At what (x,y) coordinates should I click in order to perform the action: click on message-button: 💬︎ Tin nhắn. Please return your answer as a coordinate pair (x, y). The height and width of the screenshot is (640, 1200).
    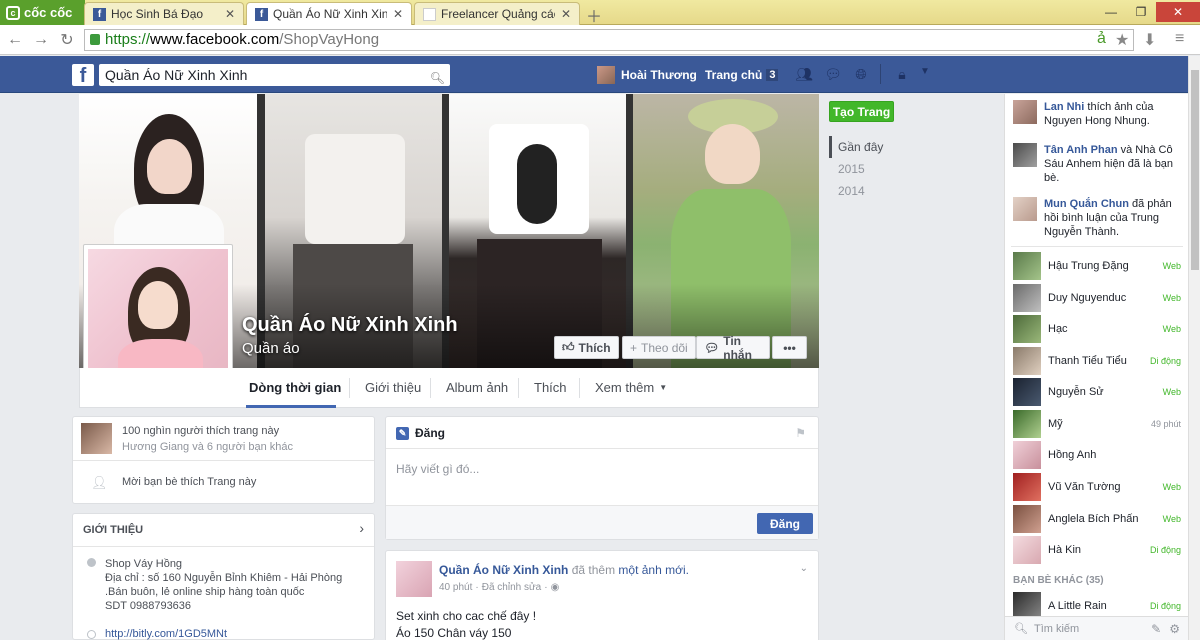
    Looking at the image, I should click on (733, 348).